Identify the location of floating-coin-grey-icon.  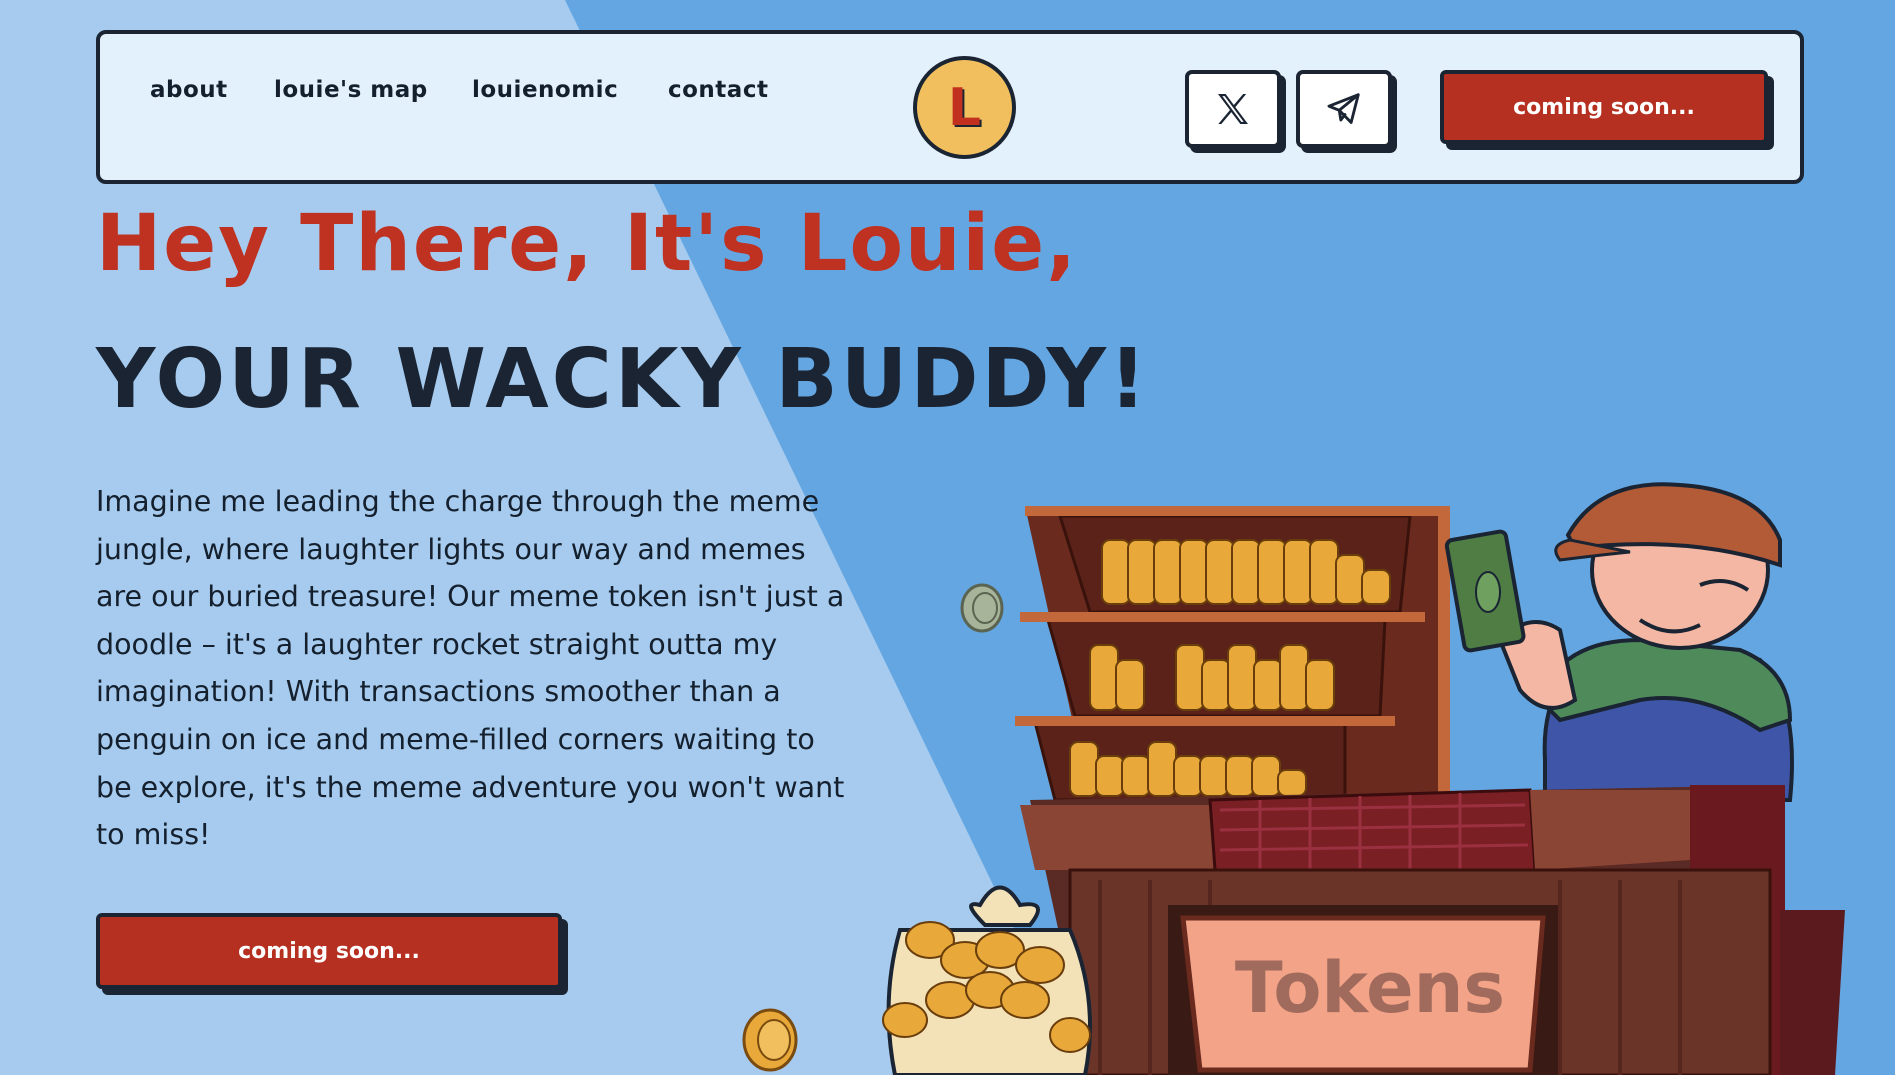
(982, 608).